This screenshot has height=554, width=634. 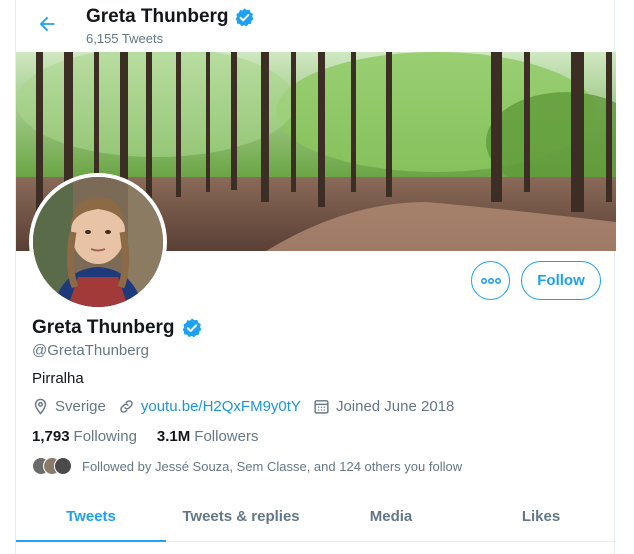 I want to click on header-name: Greta Thunberg, so click(x=157, y=16).